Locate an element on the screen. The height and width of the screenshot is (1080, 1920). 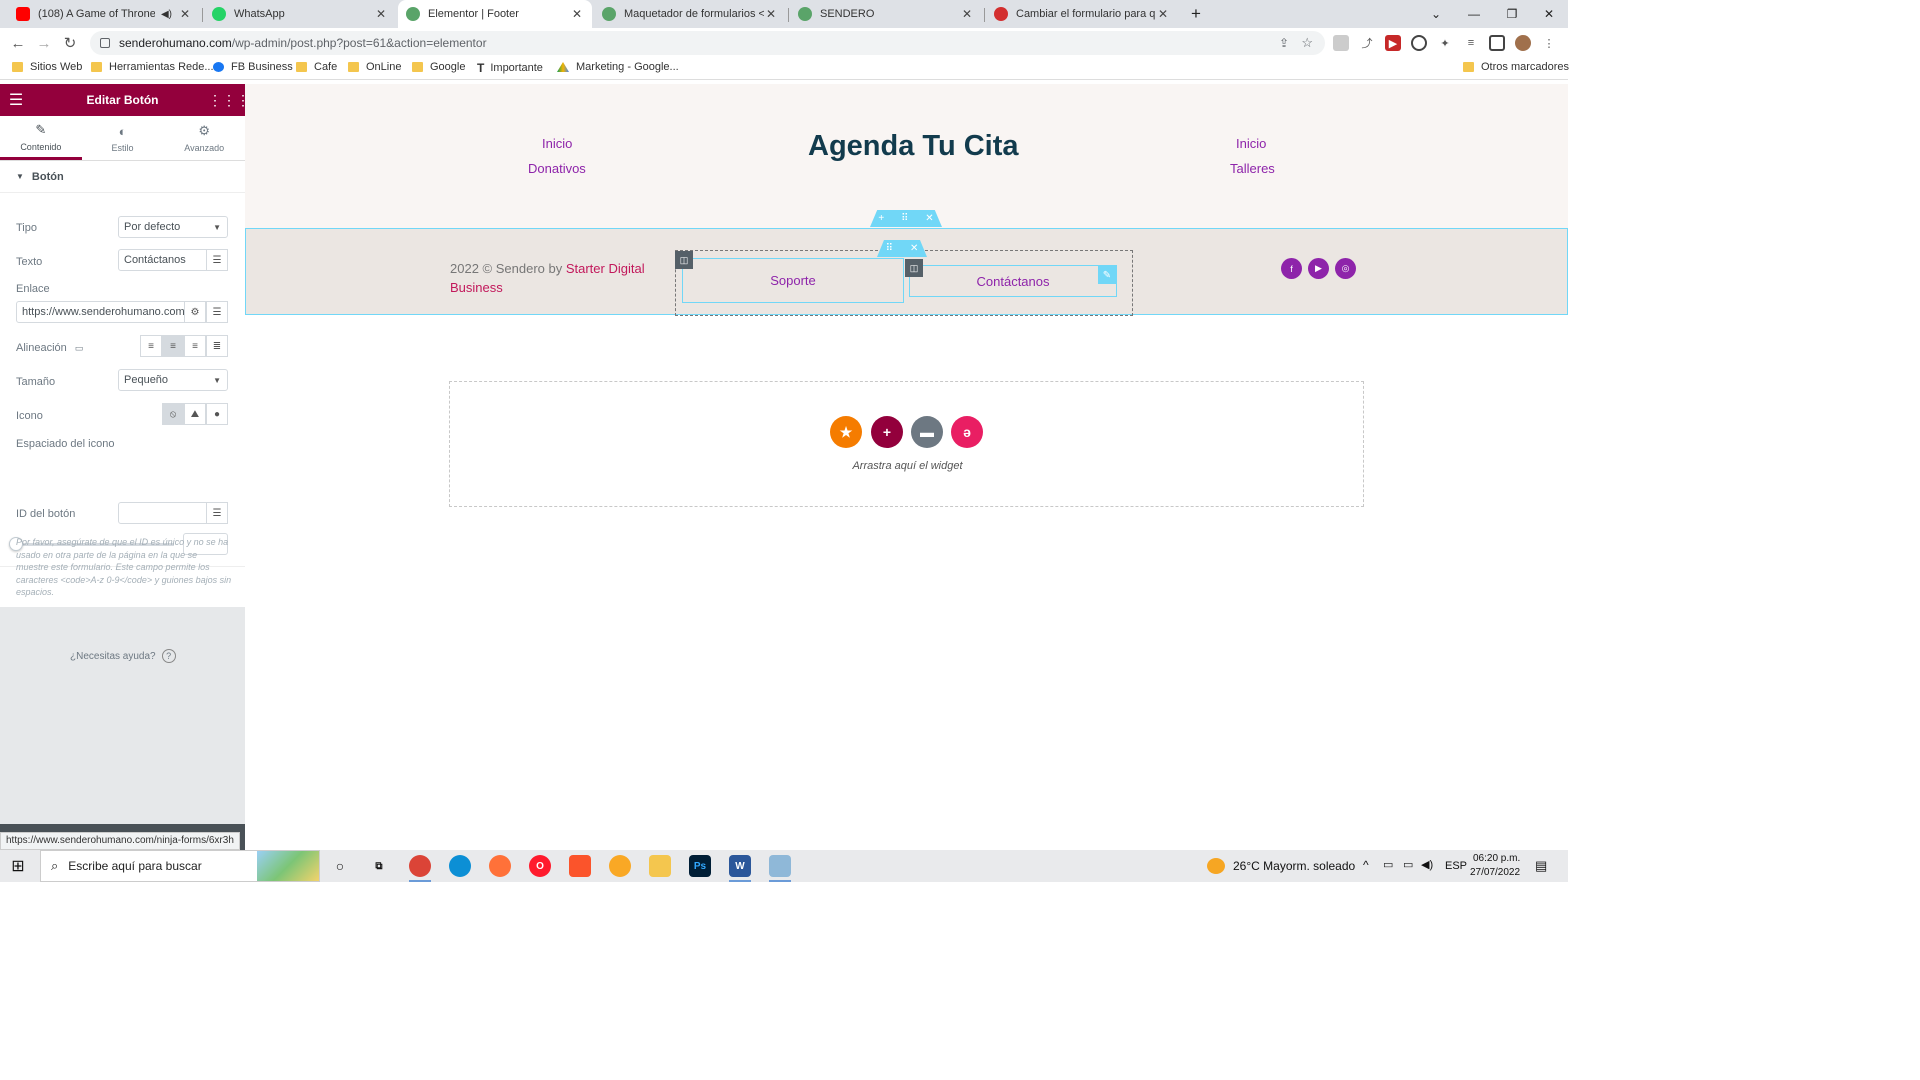
cast-extension-icon: ⤴ is located at coordinates (1367, 43).